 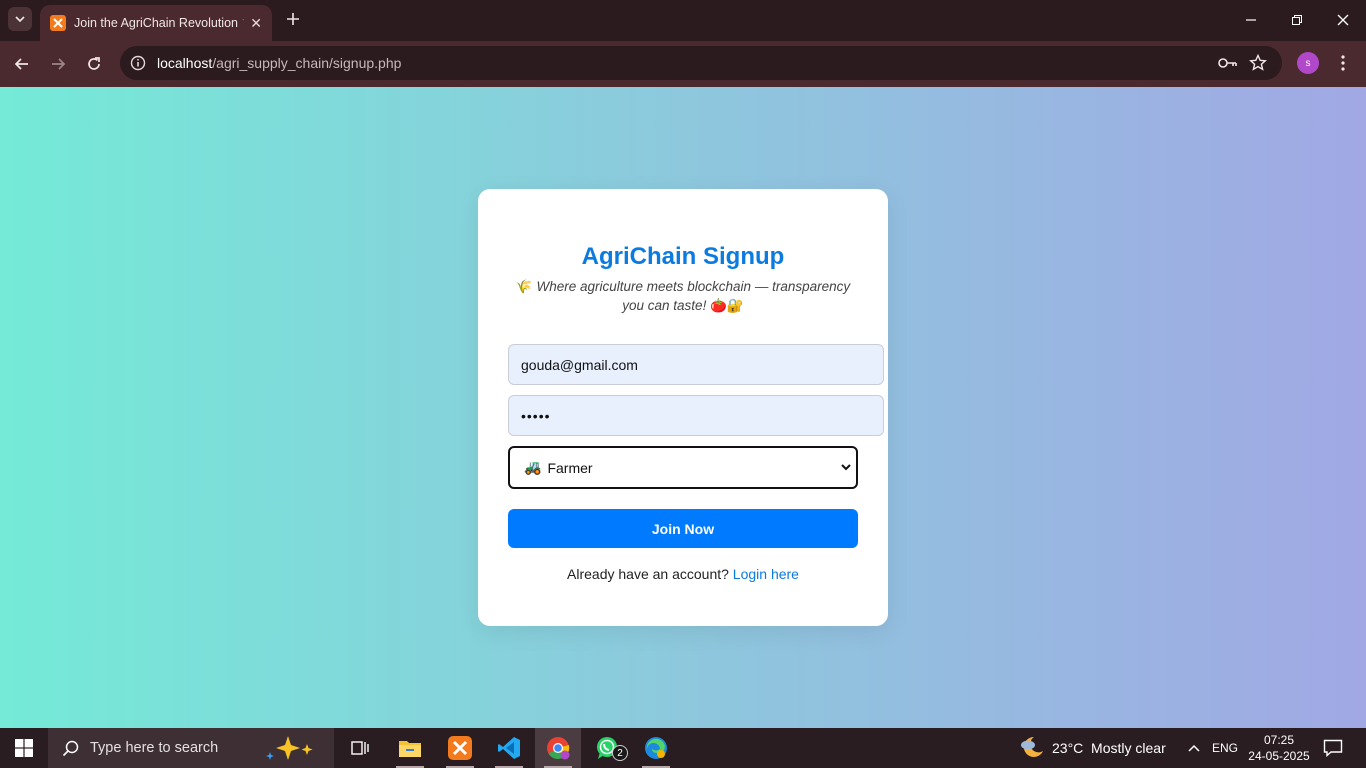 What do you see at coordinates (620, 753) in the screenshot?
I see `whatsapp-unread-badge: 2` at bounding box center [620, 753].